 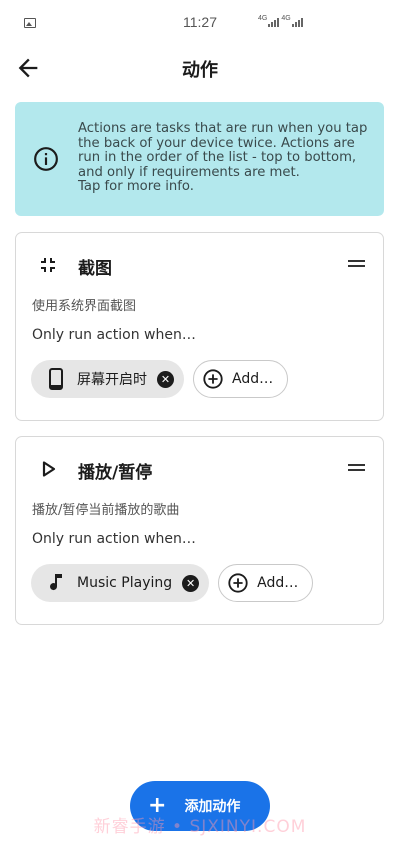 What do you see at coordinates (48, 265) in the screenshot?
I see `screenshot-compress-icon` at bounding box center [48, 265].